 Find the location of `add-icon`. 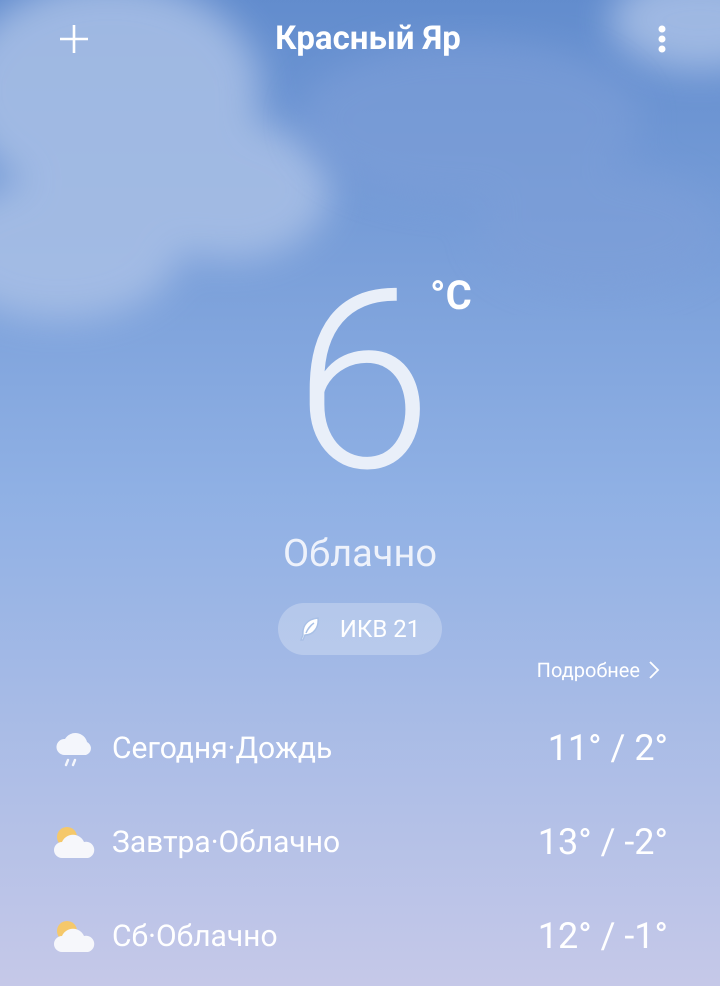

add-icon is located at coordinates (74, 39).